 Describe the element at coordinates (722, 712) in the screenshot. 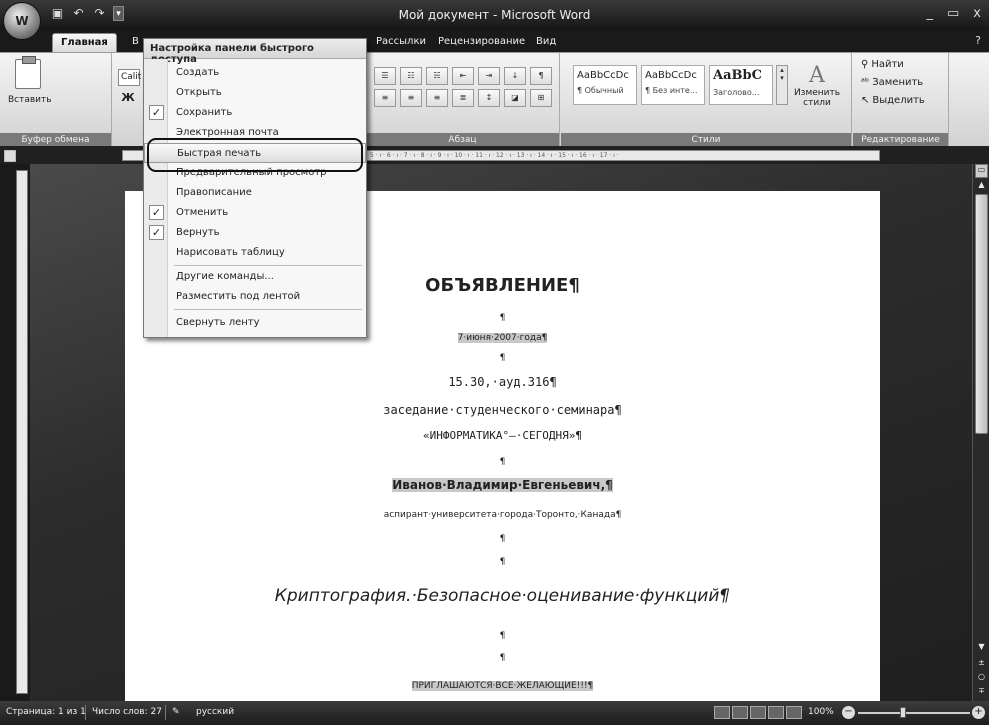

I see `print-layout-view-icon` at that location.